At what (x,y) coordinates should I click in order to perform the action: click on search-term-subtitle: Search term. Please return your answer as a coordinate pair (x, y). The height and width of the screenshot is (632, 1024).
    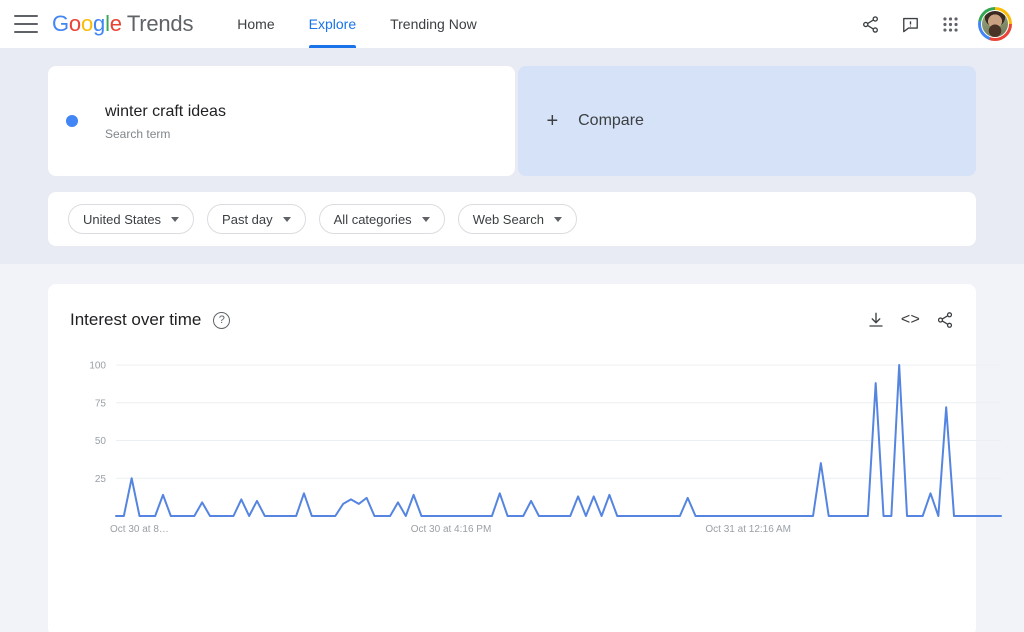
    Looking at the image, I should click on (138, 133).